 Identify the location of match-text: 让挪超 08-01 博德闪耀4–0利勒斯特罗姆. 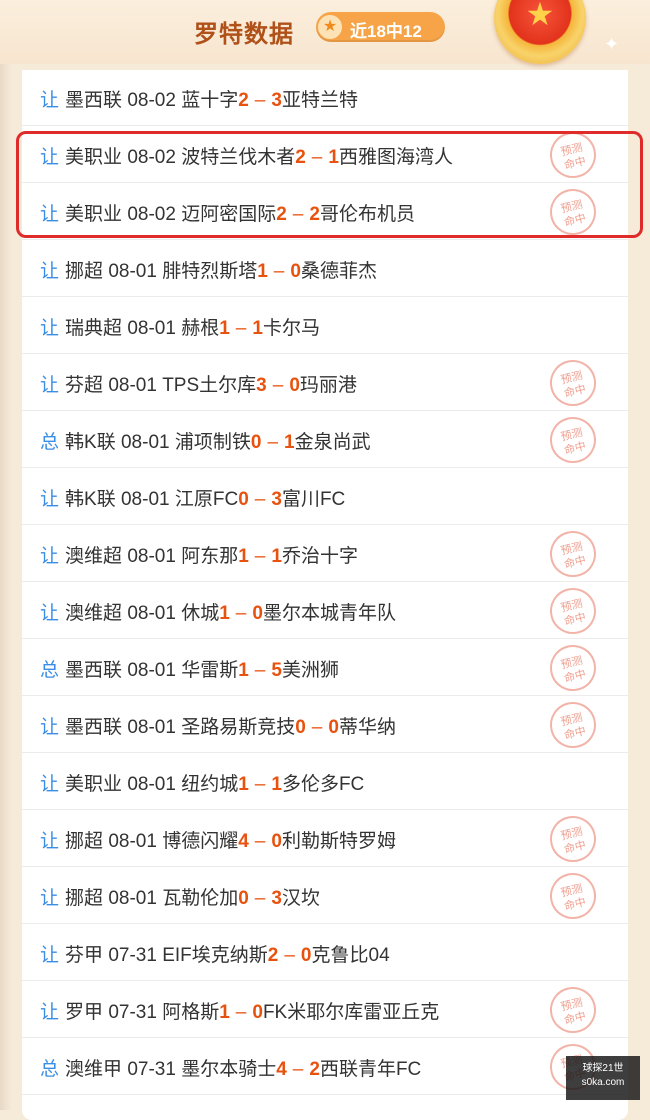
(218, 839).